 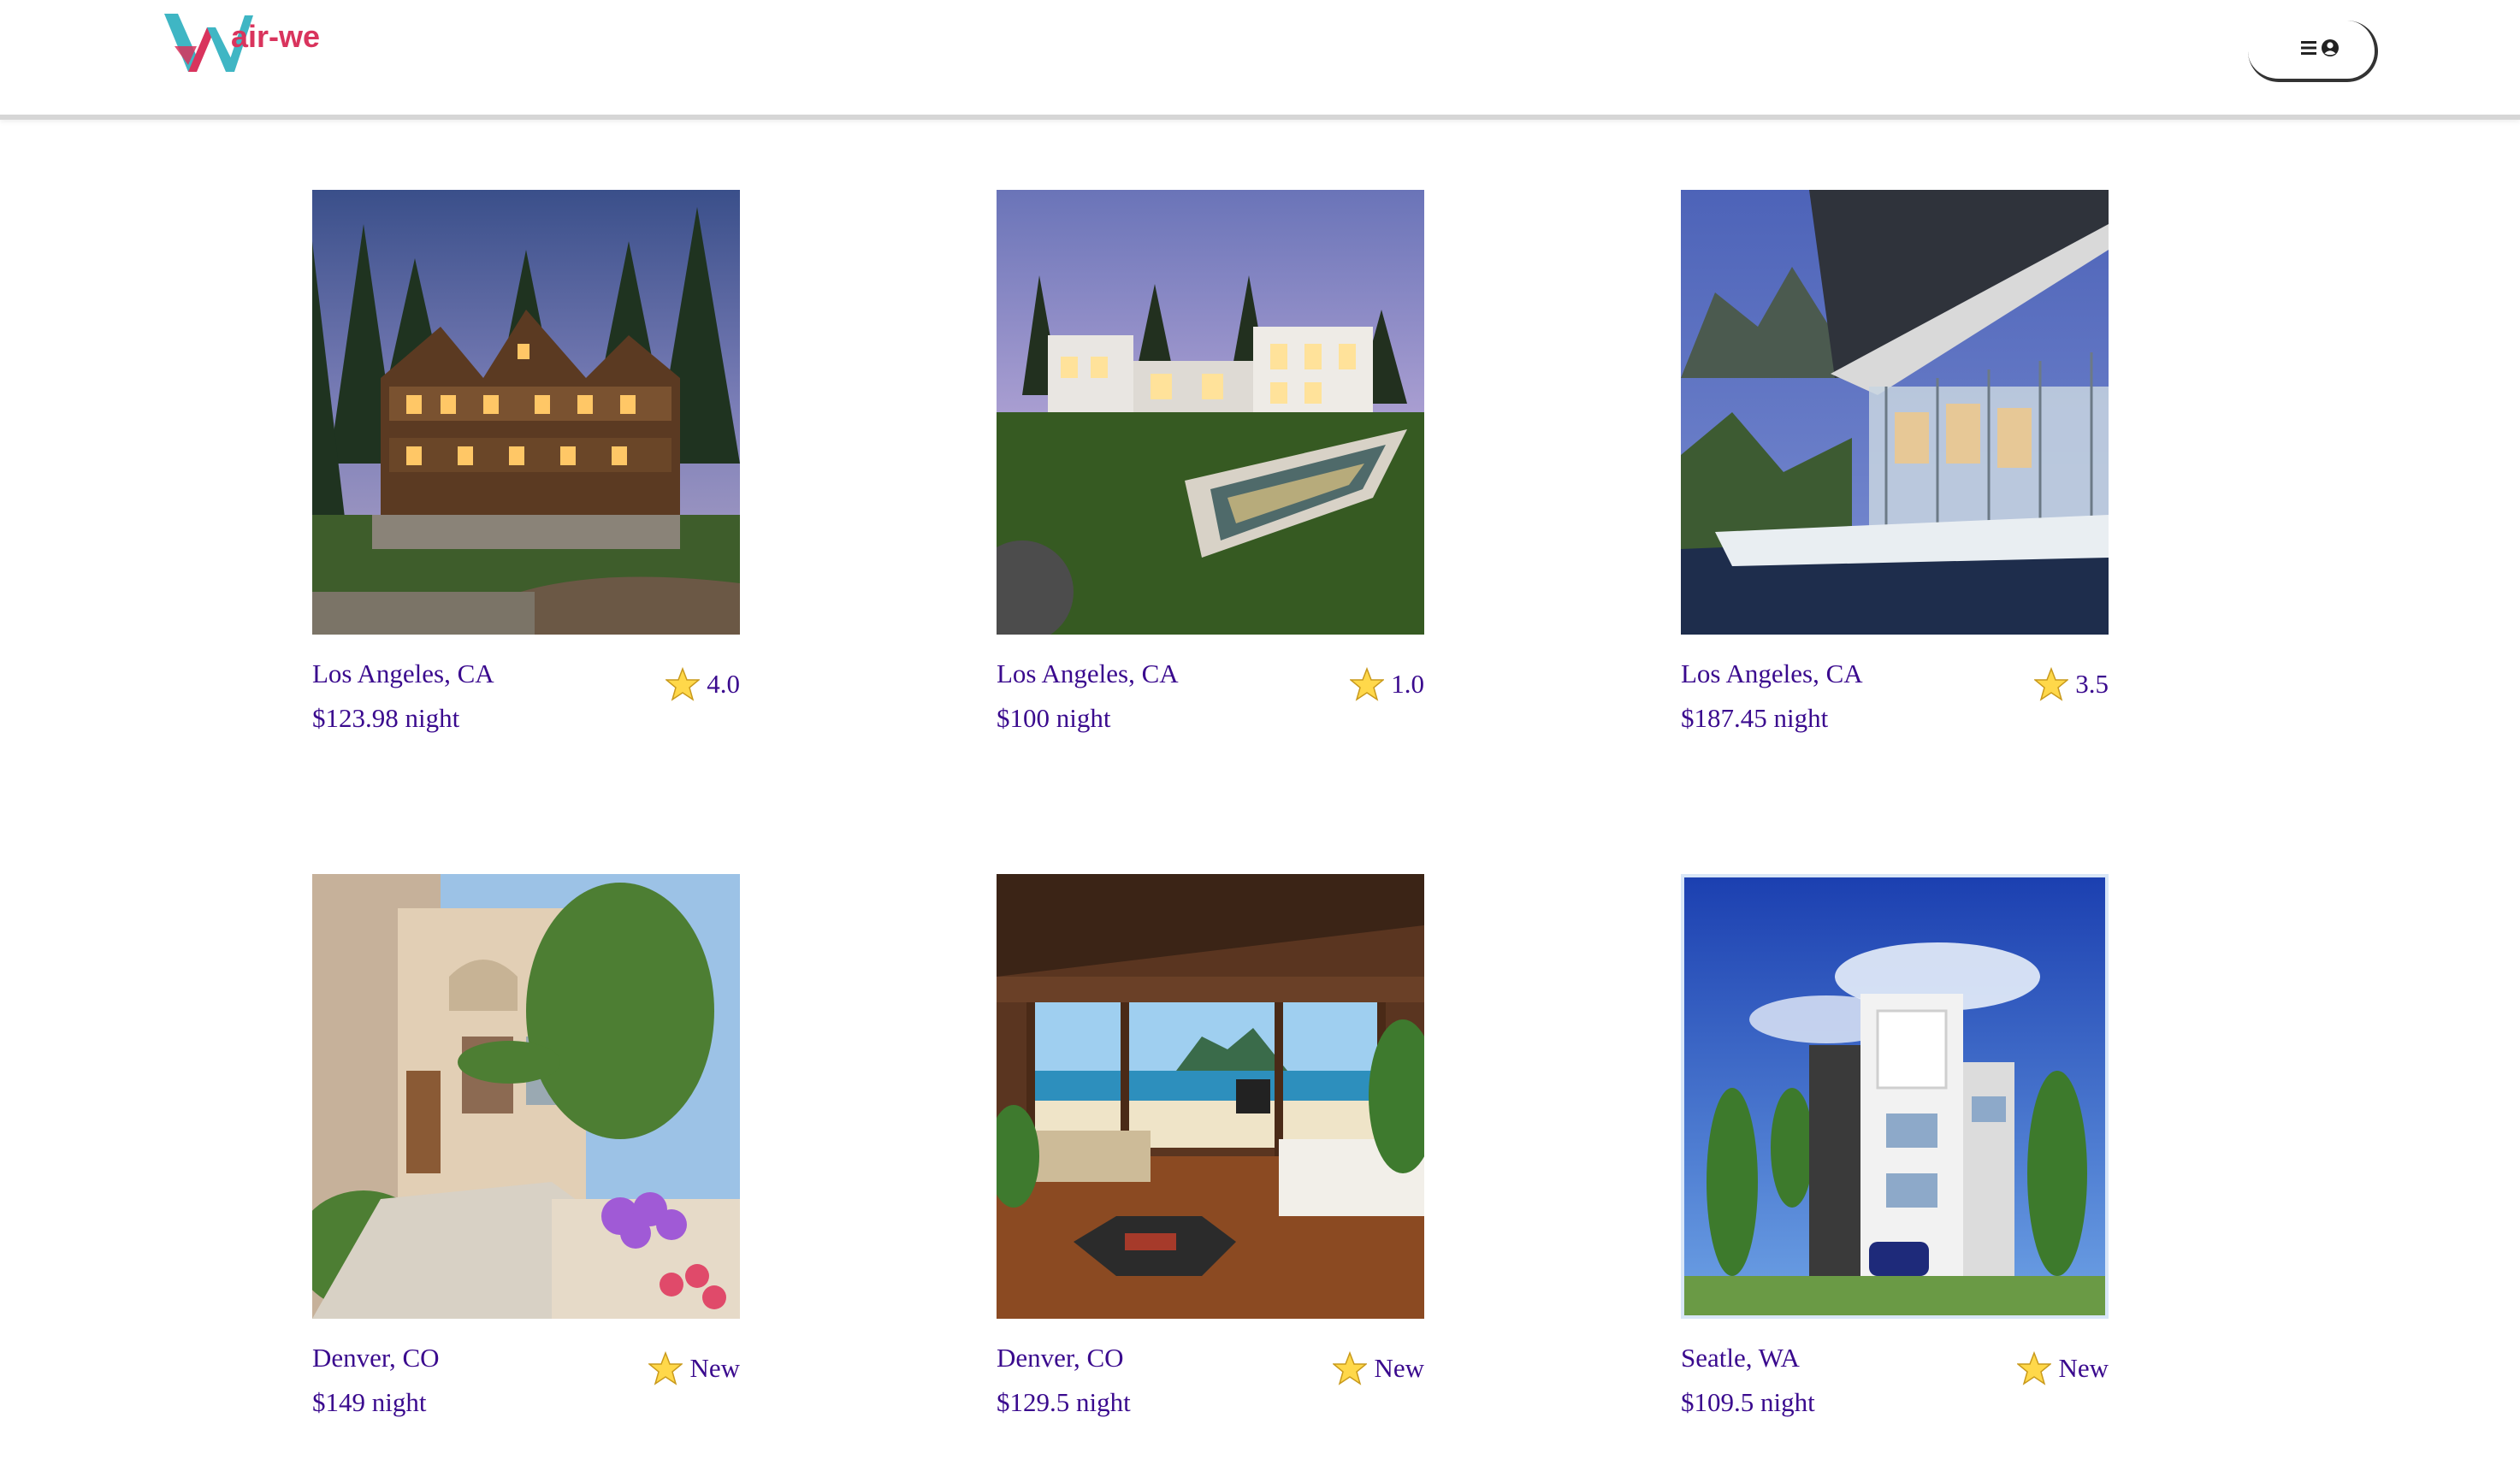 I want to click on listing-card: Seatle, WA New $109.5 night, so click(x=1895, y=1166).